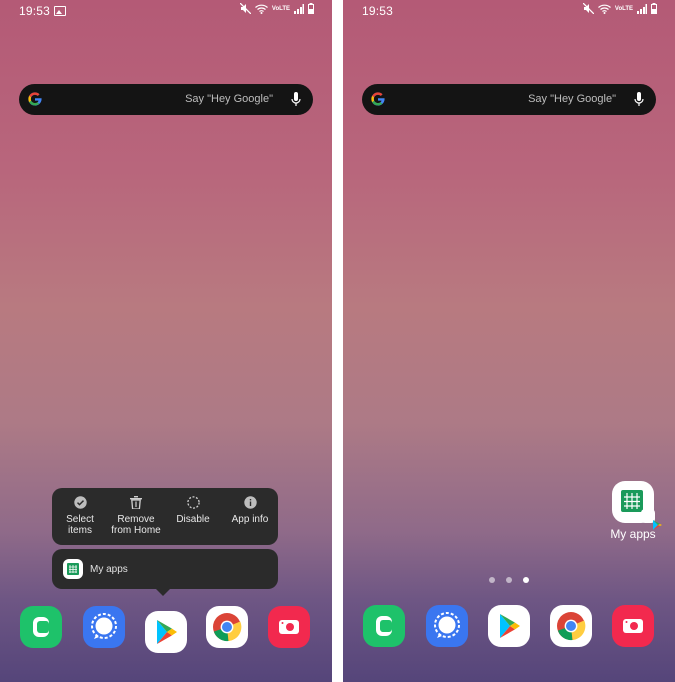  Describe the element at coordinates (80, 502) in the screenshot. I see `check-circle-icon` at that location.